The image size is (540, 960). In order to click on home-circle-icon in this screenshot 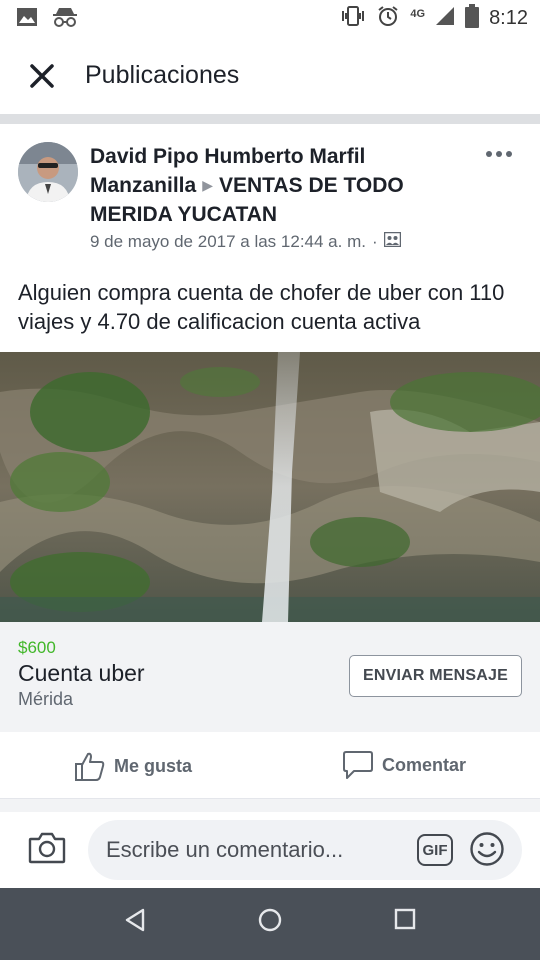, I will do `click(270, 920)`.